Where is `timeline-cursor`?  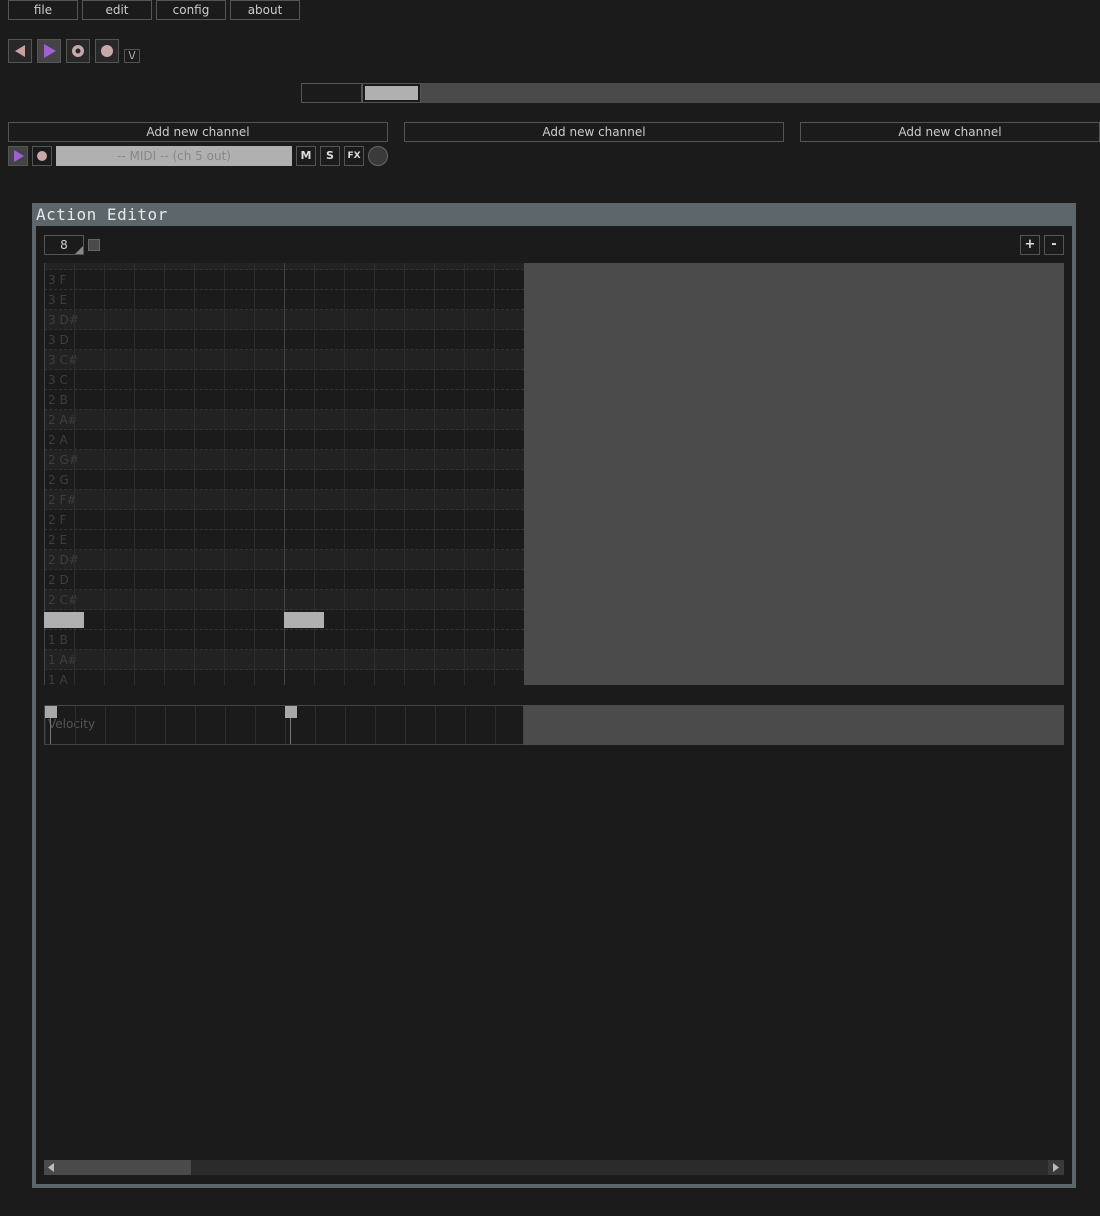
timeline-cursor is located at coordinates (391, 93).